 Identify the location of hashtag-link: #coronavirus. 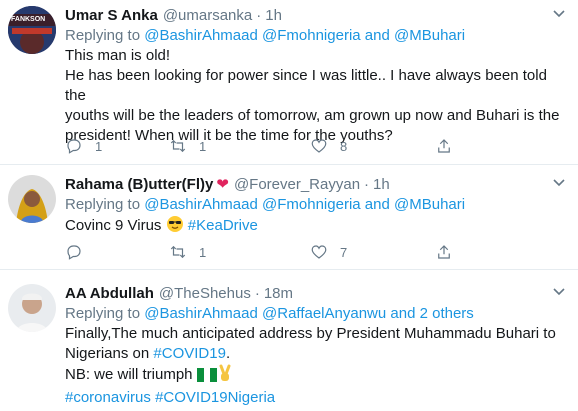
(108, 397).